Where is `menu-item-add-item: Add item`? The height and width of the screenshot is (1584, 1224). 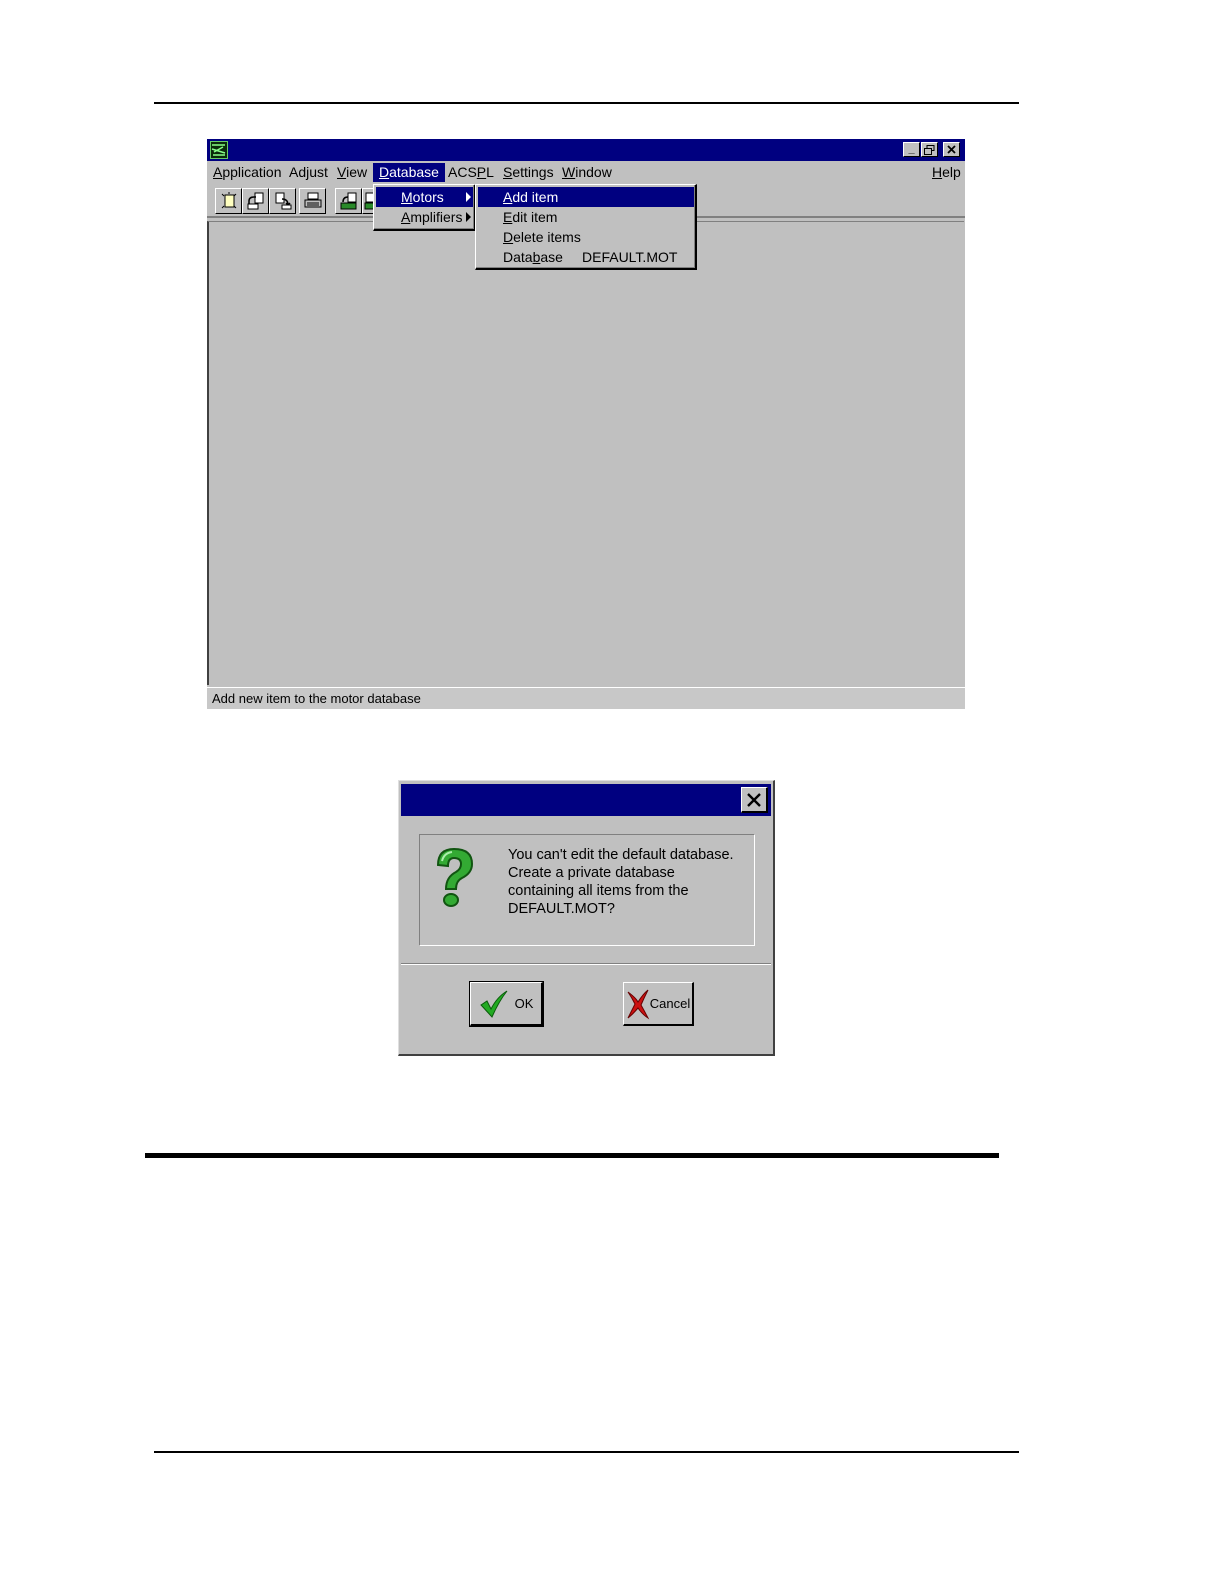 menu-item-add-item: Add item is located at coordinates (586, 197).